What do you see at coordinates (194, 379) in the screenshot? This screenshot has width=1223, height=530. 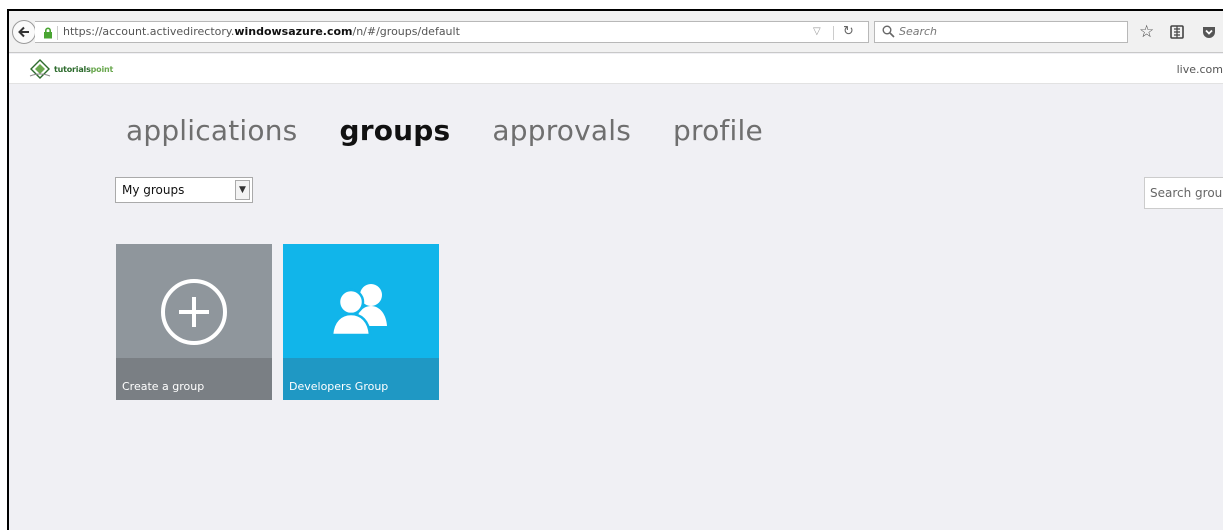 I see `tile-label-bar: Create a group` at bounding box center [194, 379].